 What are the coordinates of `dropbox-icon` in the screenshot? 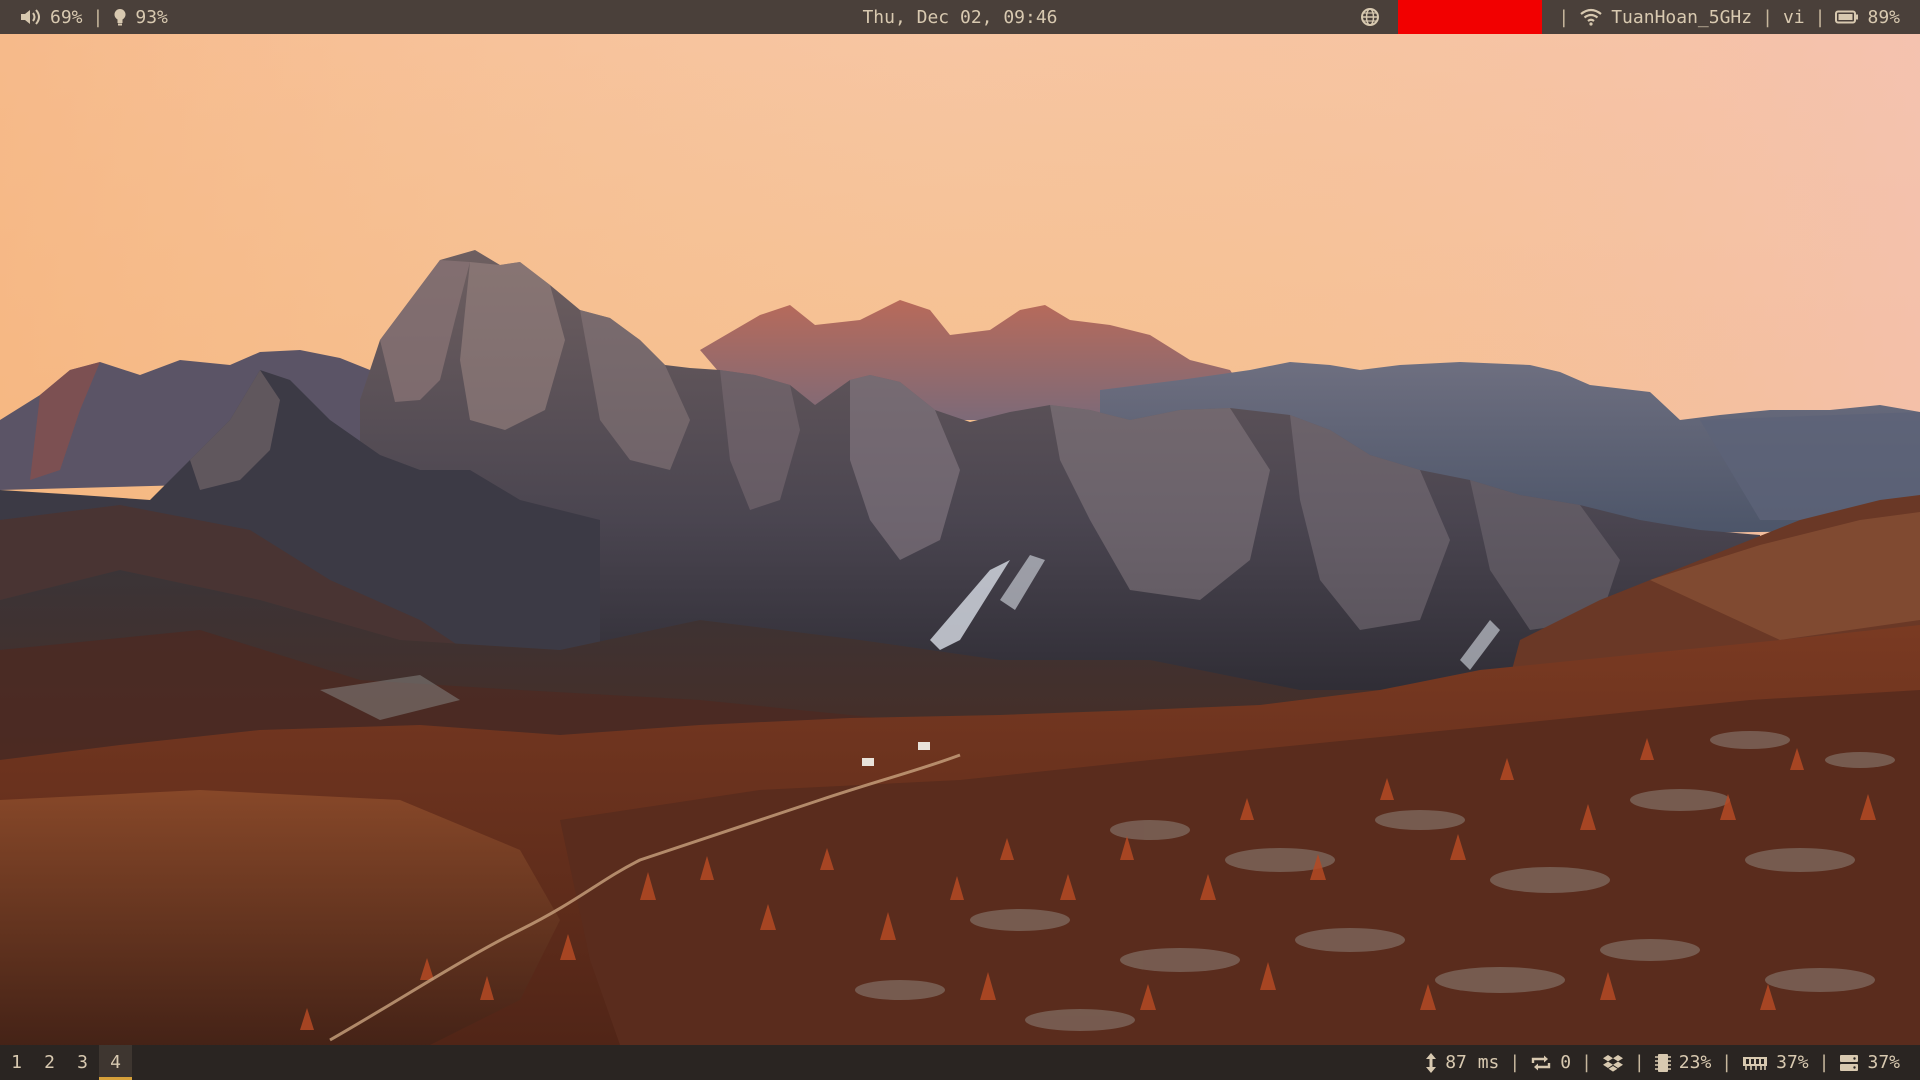 It's located at (1613, 1063).